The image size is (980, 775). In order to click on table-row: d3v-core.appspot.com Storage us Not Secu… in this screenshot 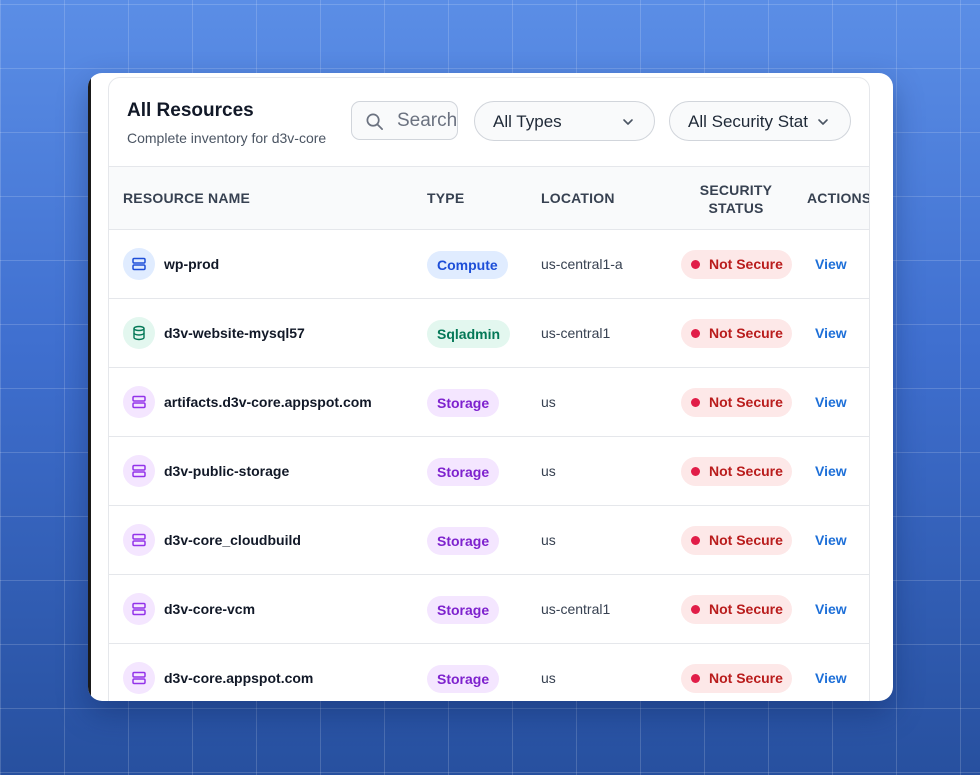, I will do `click(489, 672)`.